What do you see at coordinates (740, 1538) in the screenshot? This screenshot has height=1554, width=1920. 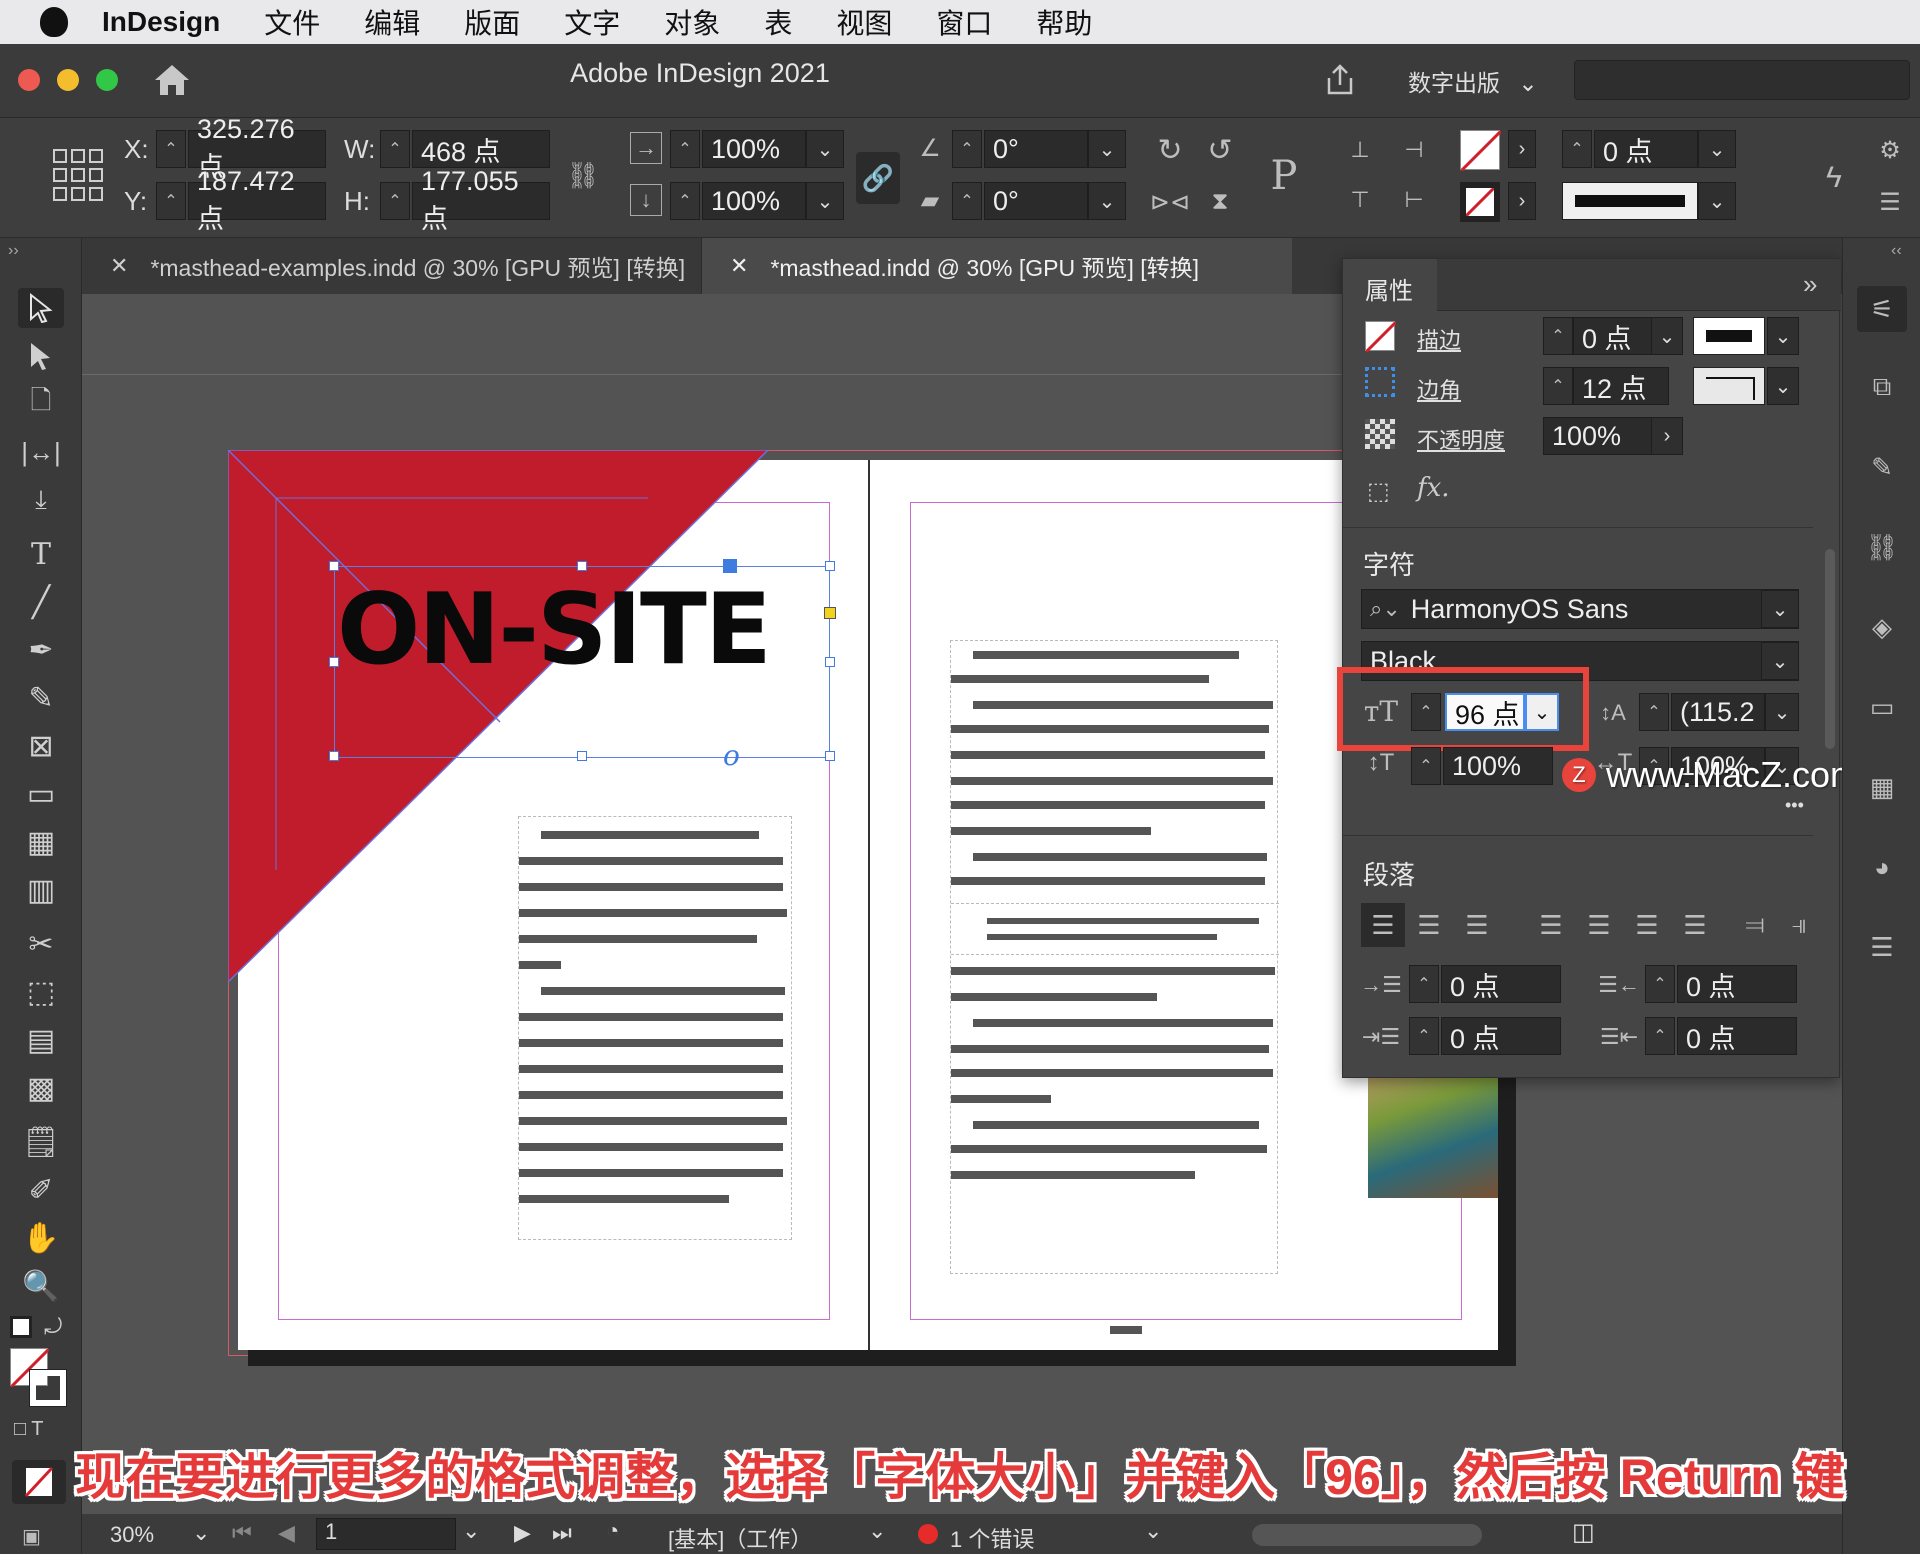 I see `preflight-profile: [基本]（工作）` at bounding box center [740, 1538].